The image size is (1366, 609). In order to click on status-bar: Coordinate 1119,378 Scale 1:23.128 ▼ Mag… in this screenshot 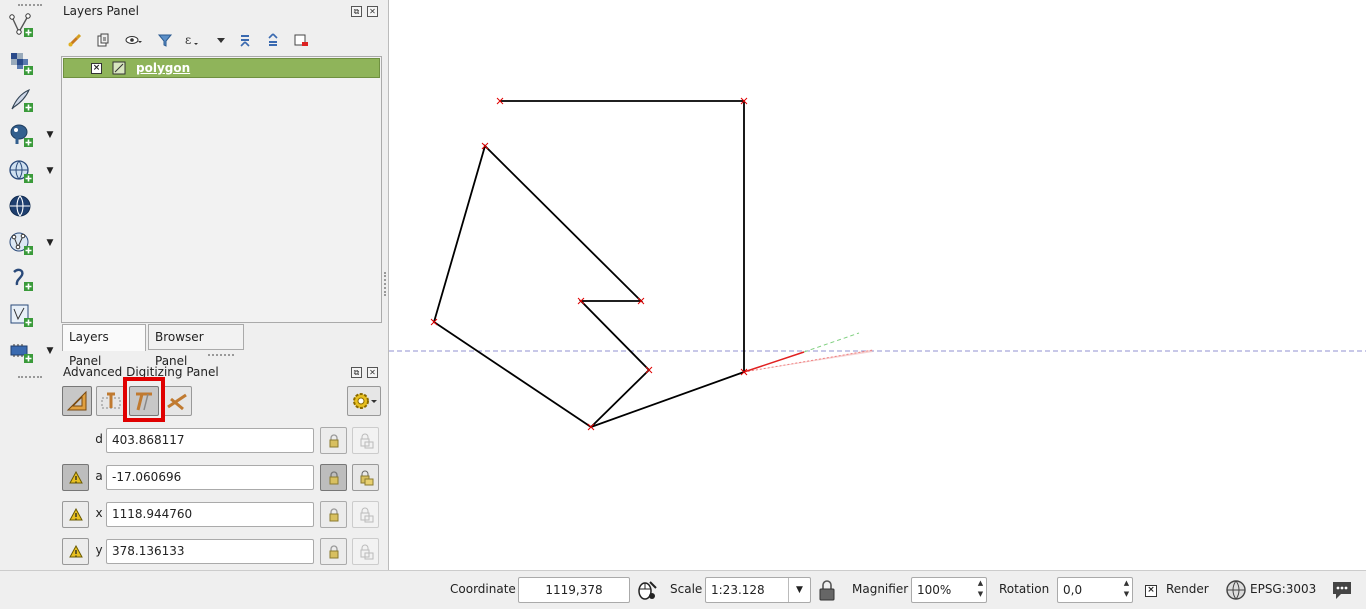, I will do `click(683, 589)`.